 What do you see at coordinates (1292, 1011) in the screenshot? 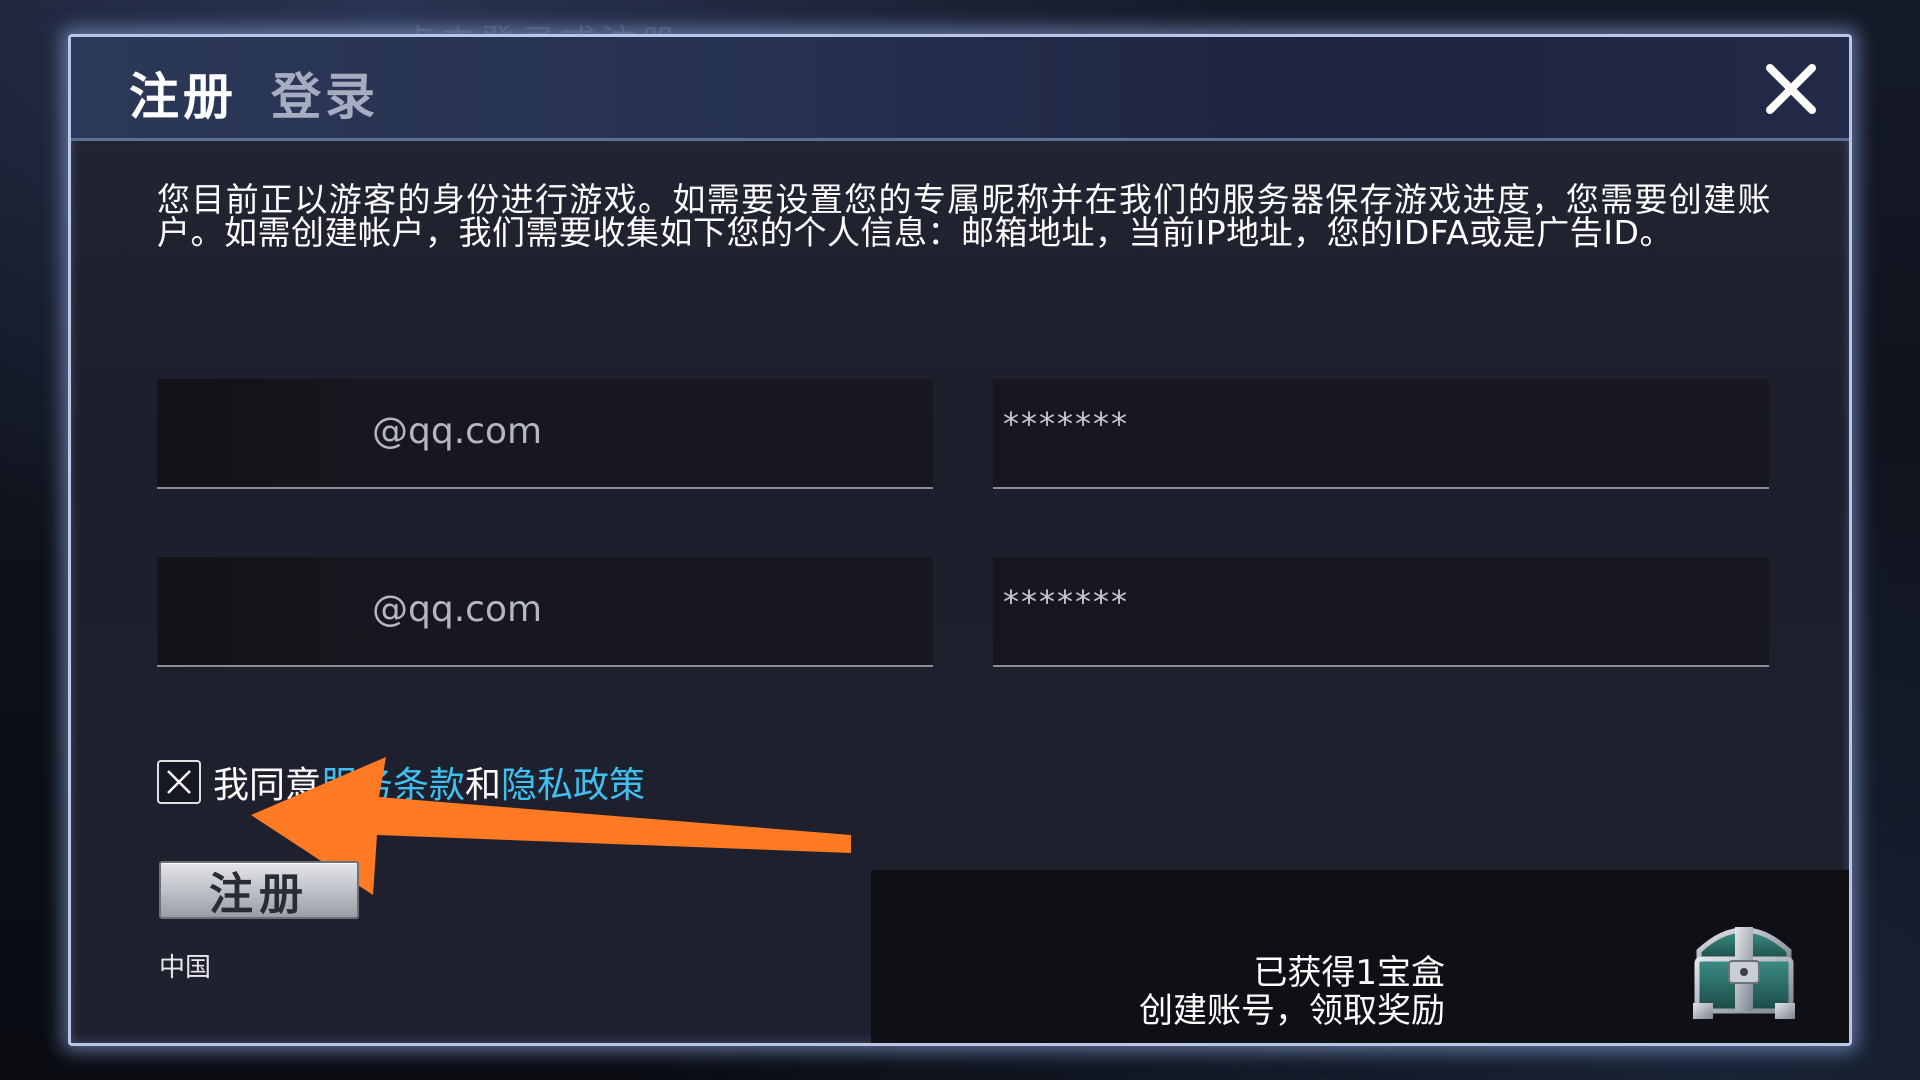
I see `reward-line-2: 创建账号，领取奖励` at bounding box center [1292, 1011].